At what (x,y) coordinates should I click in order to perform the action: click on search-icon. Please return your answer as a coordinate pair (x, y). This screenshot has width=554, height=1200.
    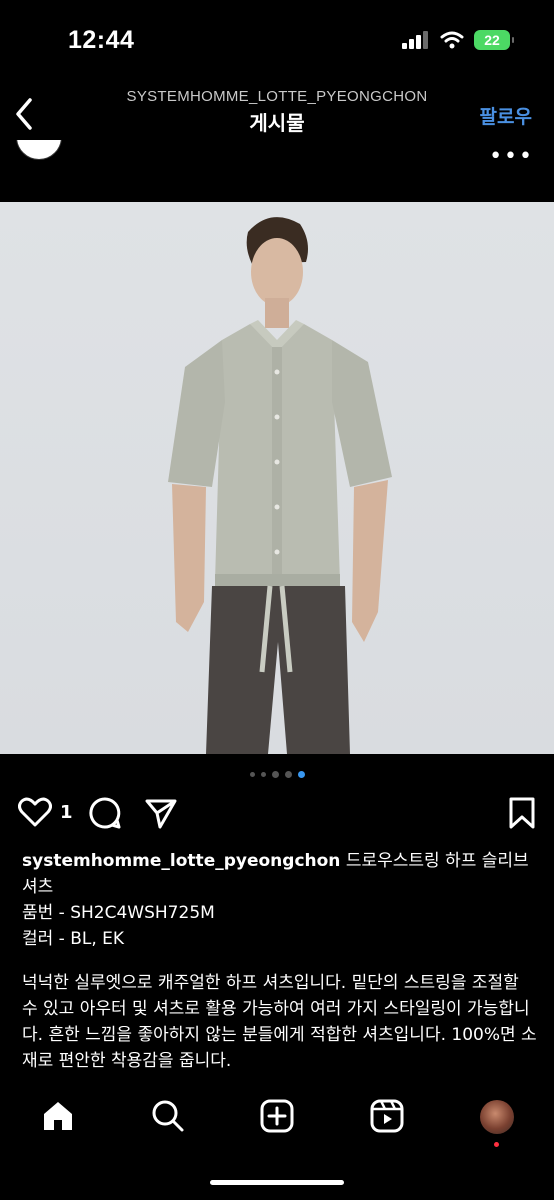
    Looking at the image, I should click on (168, 1116).